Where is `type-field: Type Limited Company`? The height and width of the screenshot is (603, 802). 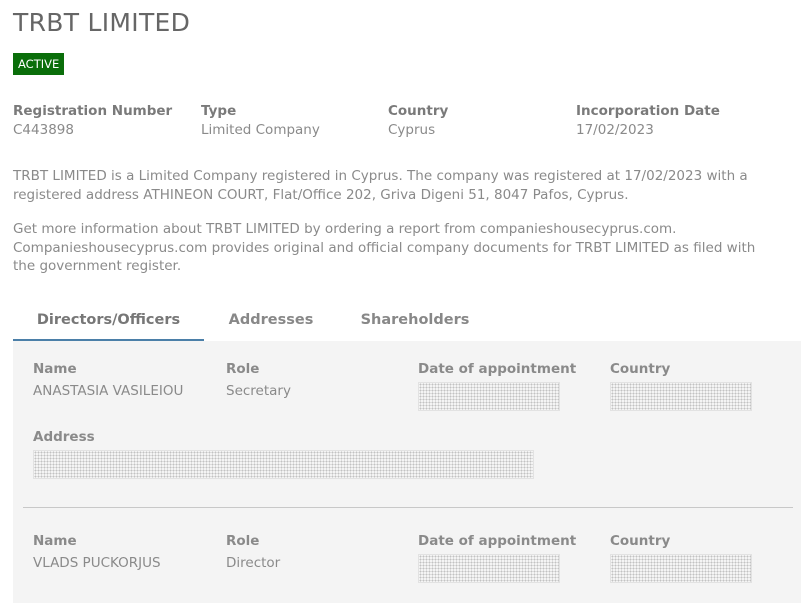
type-field: Type Limited Company is located at coordinates (295, 121).